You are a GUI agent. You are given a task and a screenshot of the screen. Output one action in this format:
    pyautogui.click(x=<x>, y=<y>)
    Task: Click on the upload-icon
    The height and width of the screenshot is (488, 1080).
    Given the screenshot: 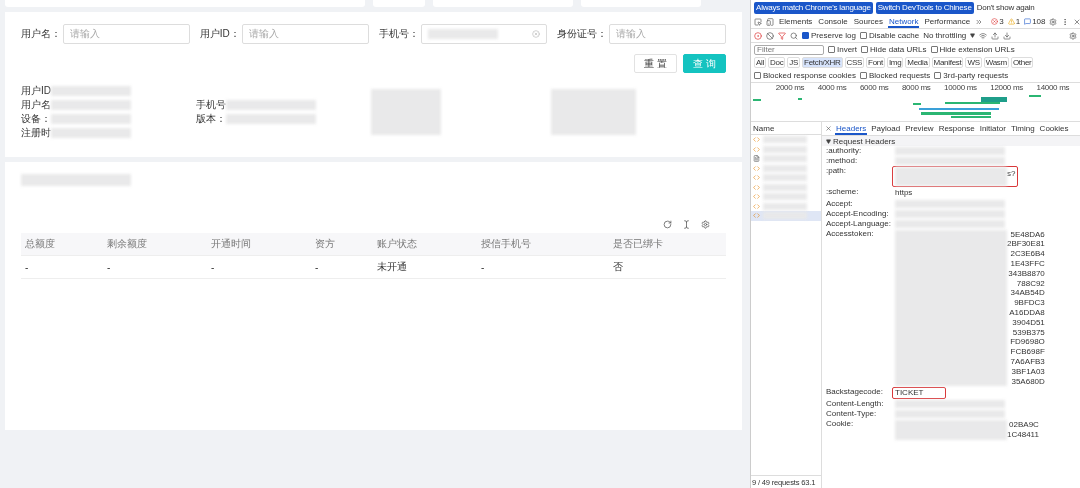 What is the action you would take?
    pyautogui.click(x=995, y=35)
    